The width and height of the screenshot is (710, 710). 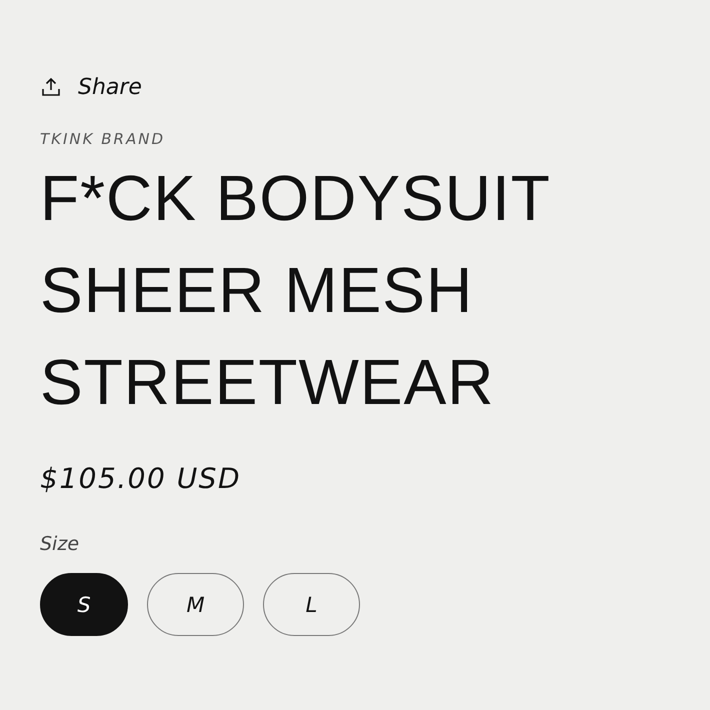 I want to click on size-option: M, so click(x=195, y=604).